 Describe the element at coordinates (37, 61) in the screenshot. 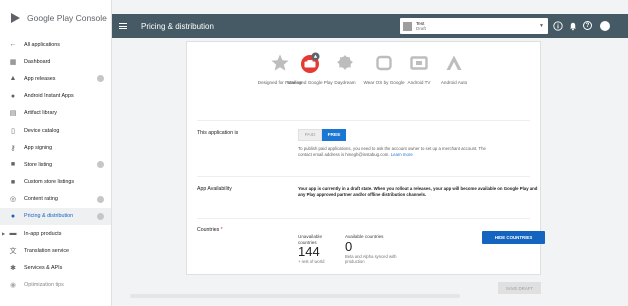

I see `sidebar-item-label: Dashboard` at that location.